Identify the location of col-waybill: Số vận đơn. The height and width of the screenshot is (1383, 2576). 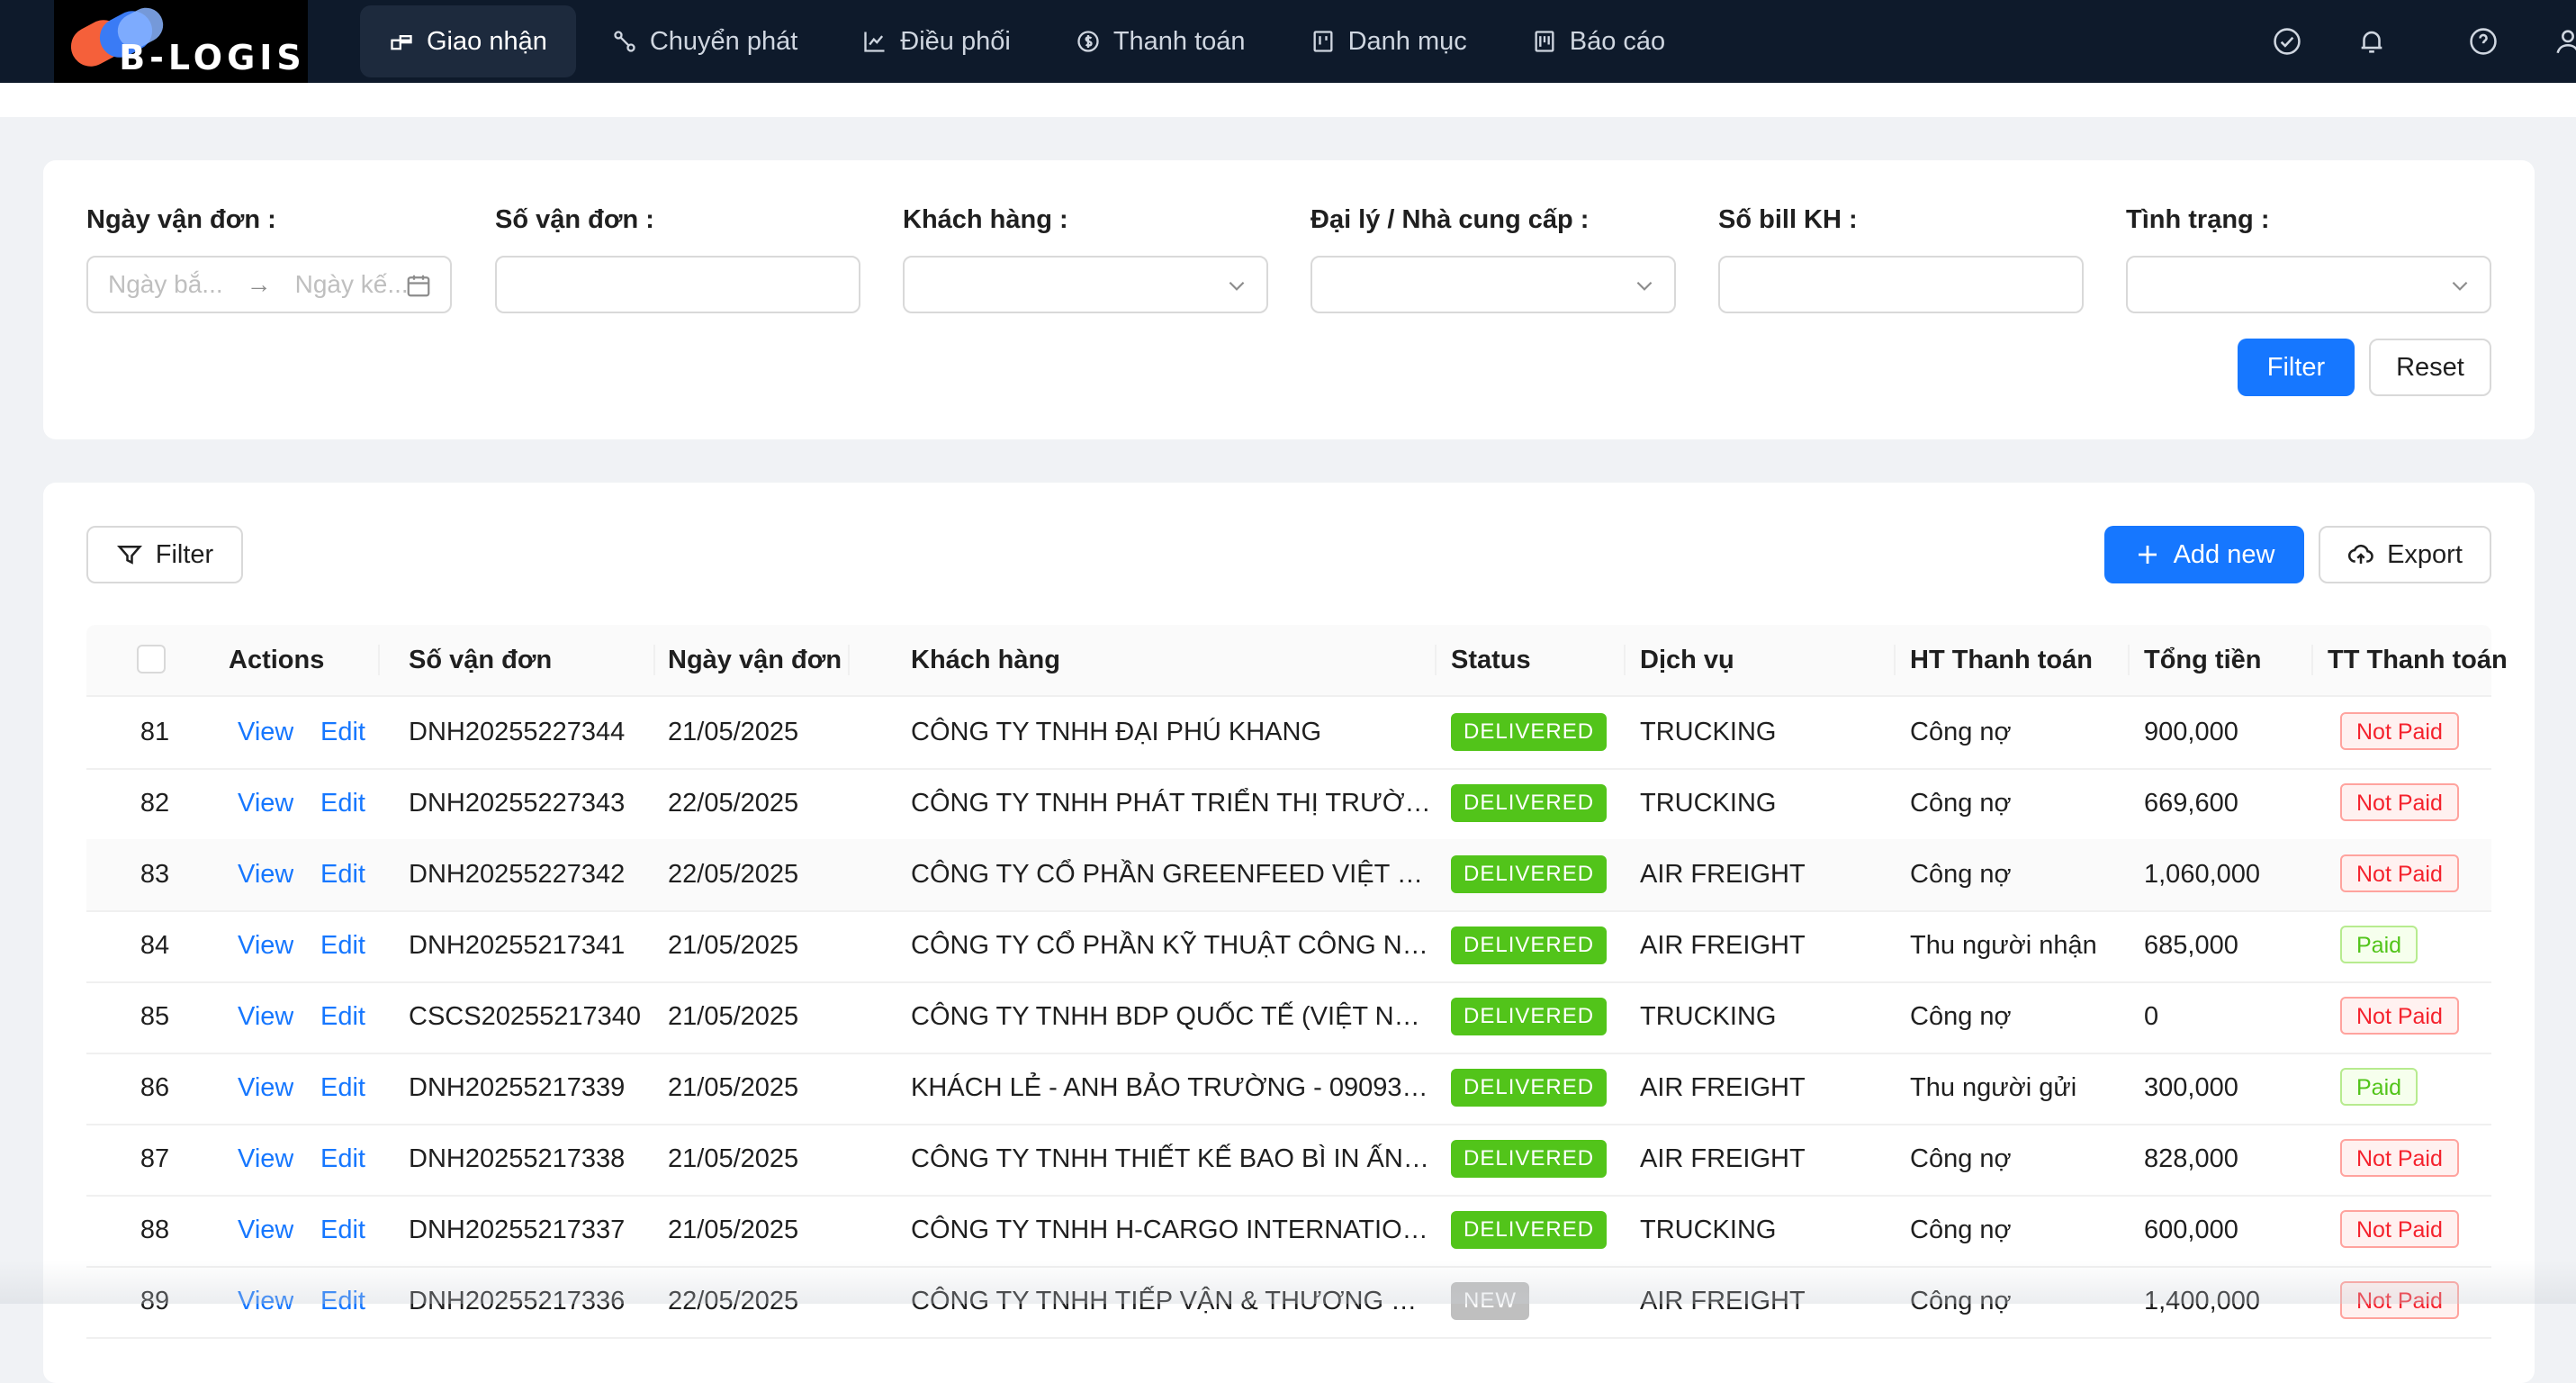
(480, 660).